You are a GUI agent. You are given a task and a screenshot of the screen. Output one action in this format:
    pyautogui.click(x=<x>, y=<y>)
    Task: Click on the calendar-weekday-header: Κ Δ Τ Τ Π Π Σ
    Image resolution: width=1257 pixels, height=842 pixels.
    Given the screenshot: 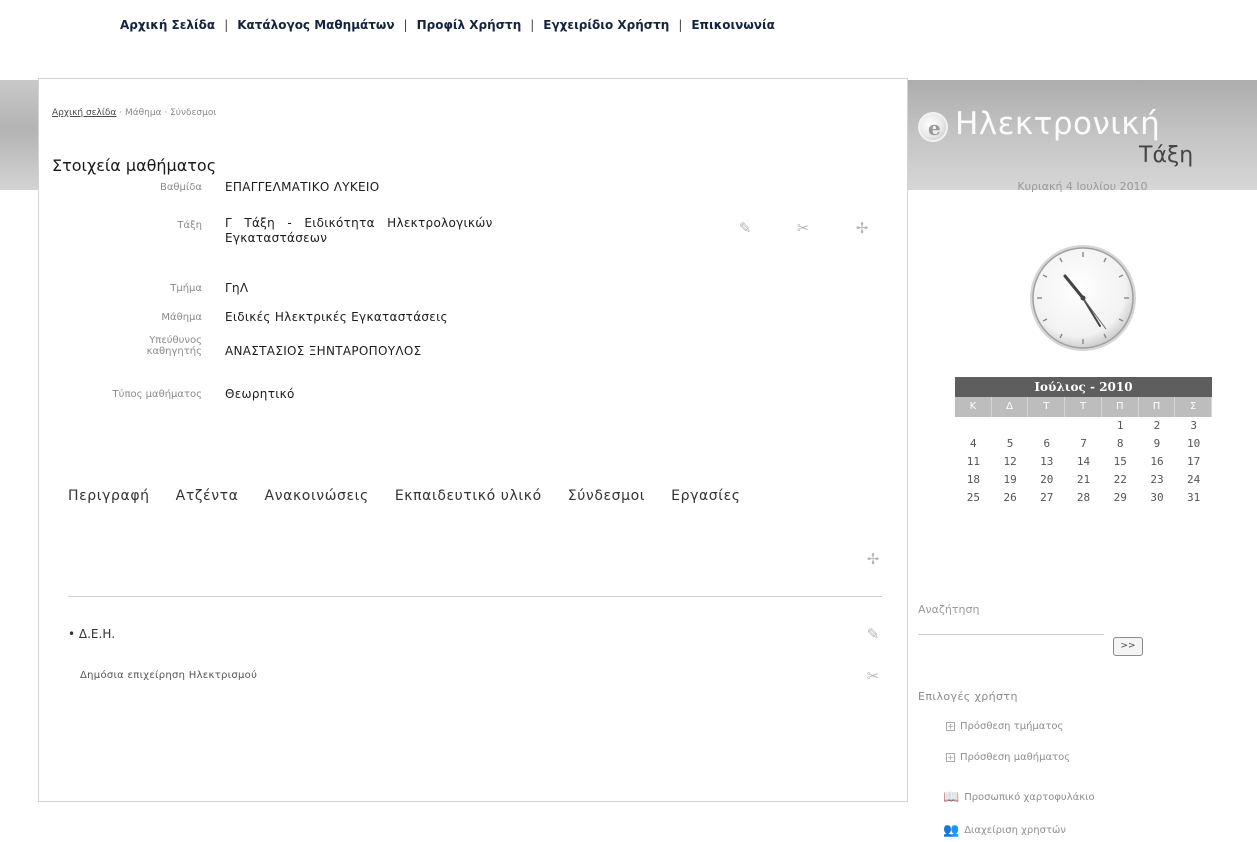 What is the action you would take?
    pyautogui.click(x=1084, y=407)
    